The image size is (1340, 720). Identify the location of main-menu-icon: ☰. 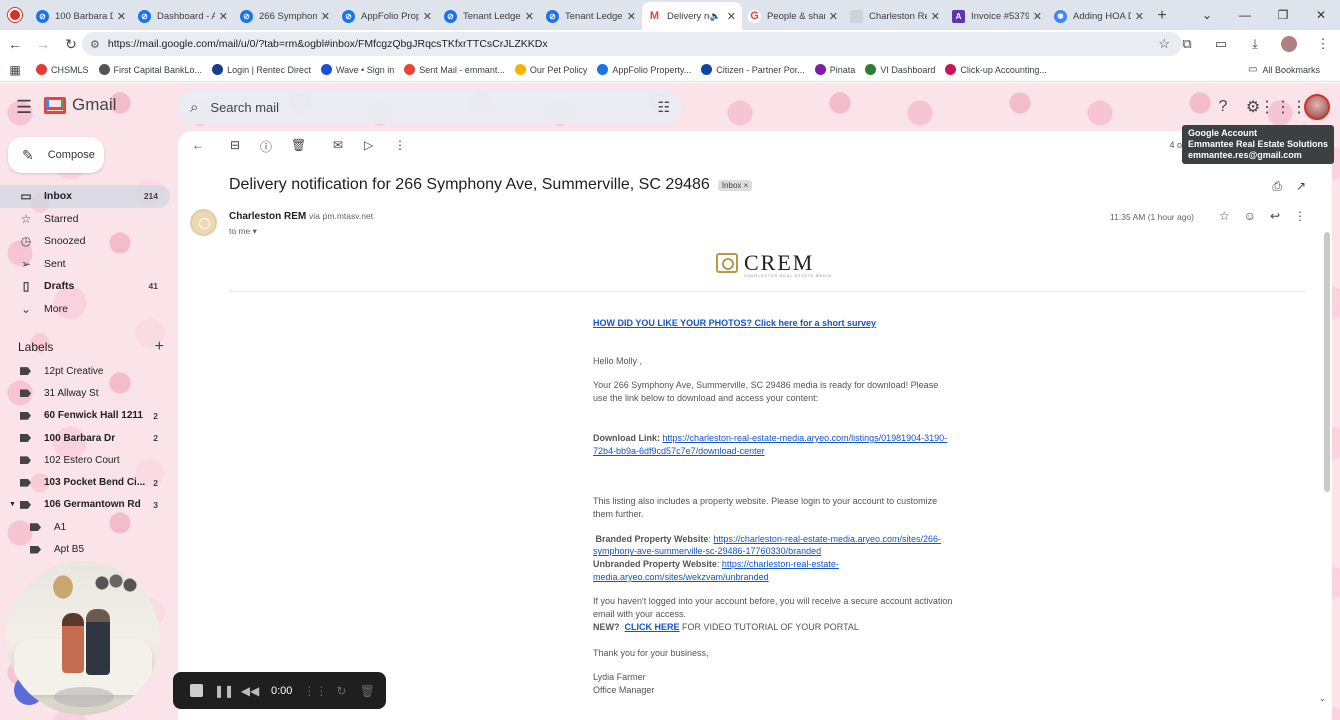
(24, 107).